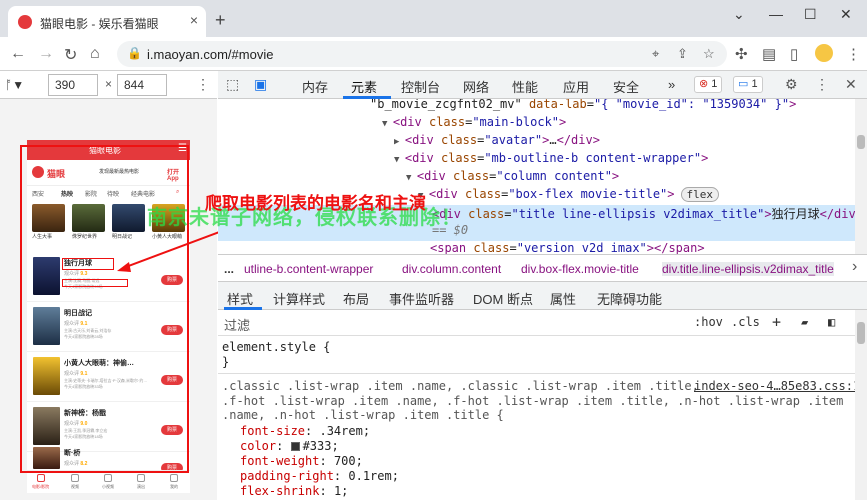  I want to click on css-property: padding-right, so click(287, 476).